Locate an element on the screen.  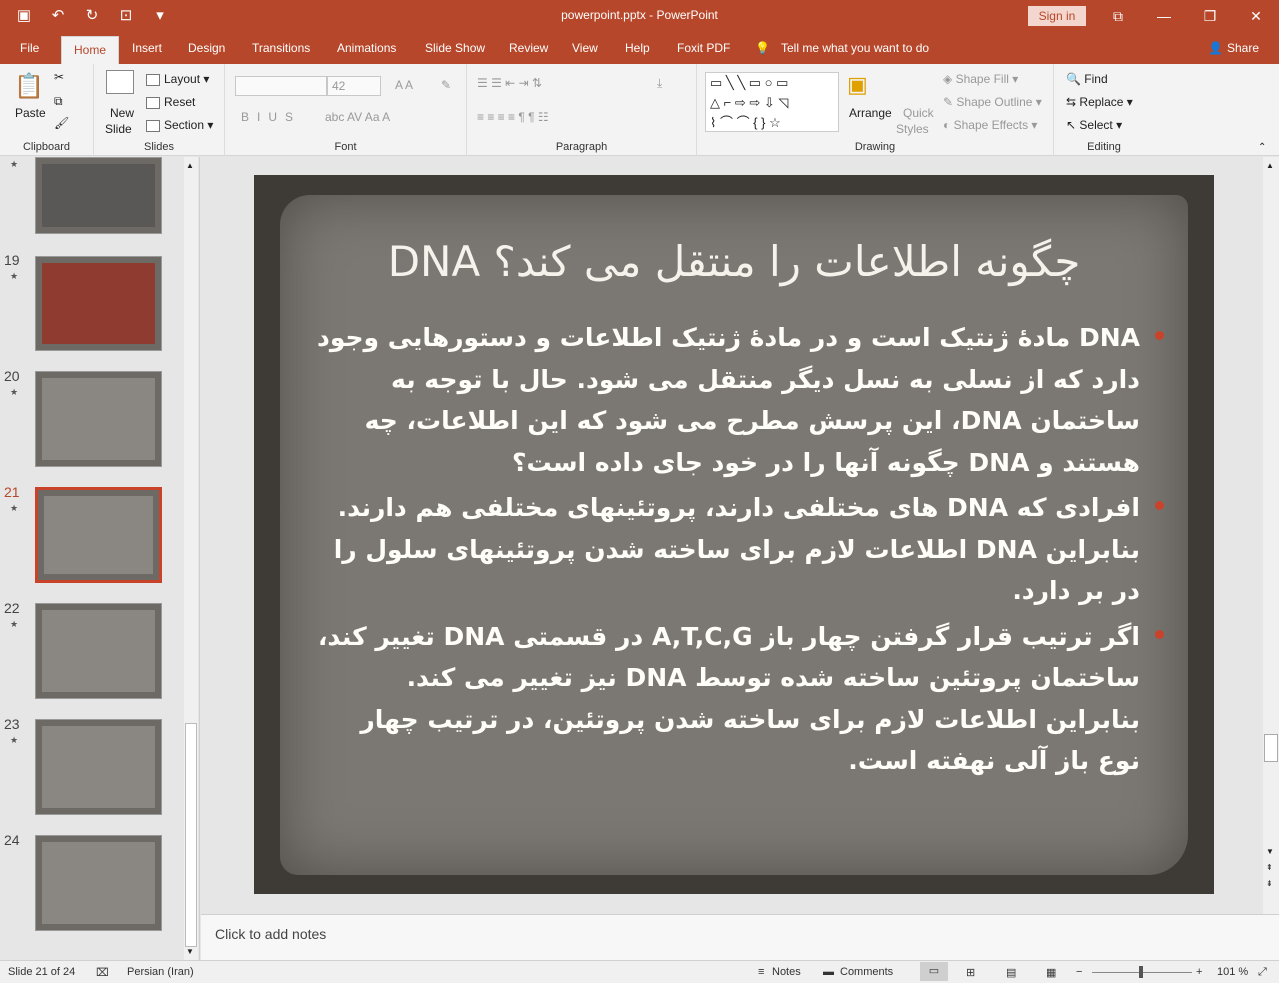
reading-view-icon: ▤ is located at coordinates (1011, 972).